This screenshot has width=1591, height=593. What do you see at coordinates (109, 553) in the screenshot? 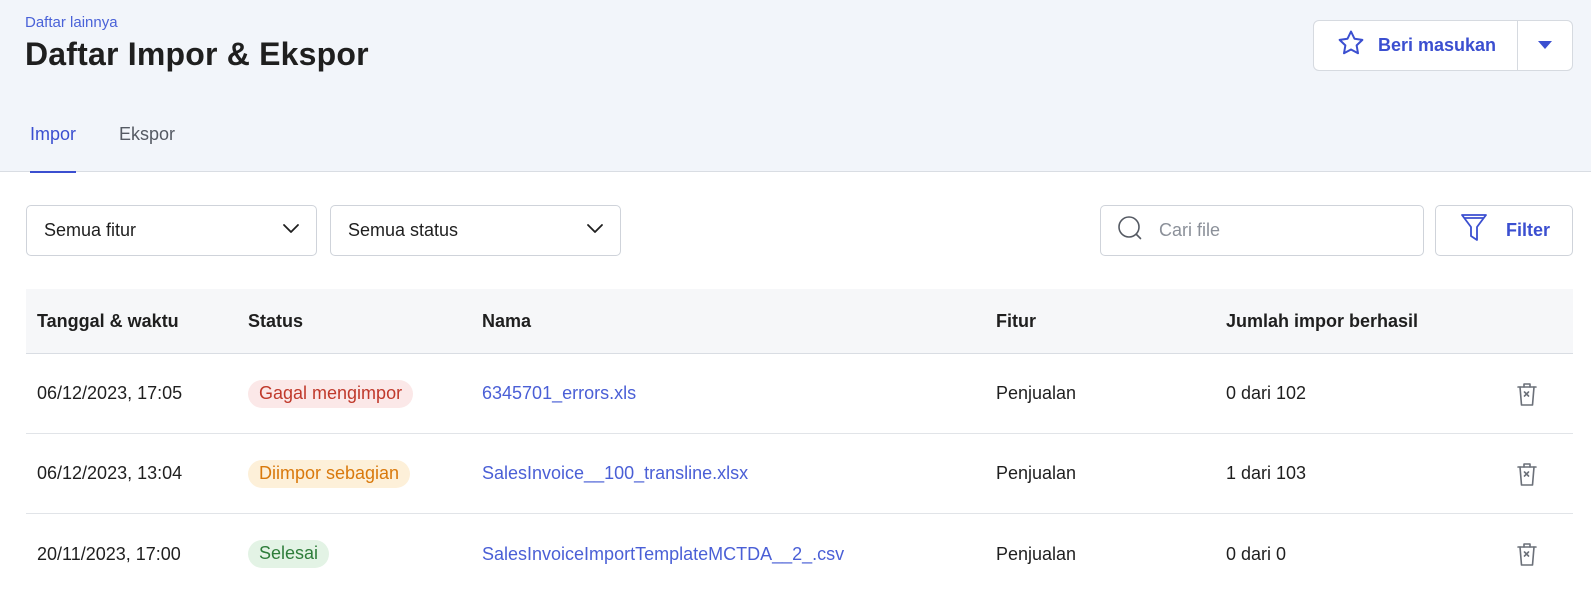
I see `row-datetime: 20/11/2023, 17:00` at bounding box center [109, 553].